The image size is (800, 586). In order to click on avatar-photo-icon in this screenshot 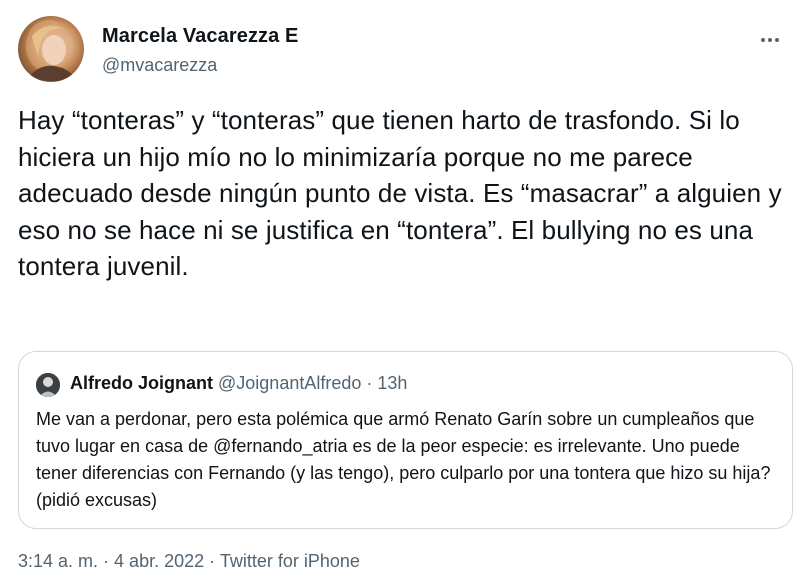, I will do `click(52, 51)`.